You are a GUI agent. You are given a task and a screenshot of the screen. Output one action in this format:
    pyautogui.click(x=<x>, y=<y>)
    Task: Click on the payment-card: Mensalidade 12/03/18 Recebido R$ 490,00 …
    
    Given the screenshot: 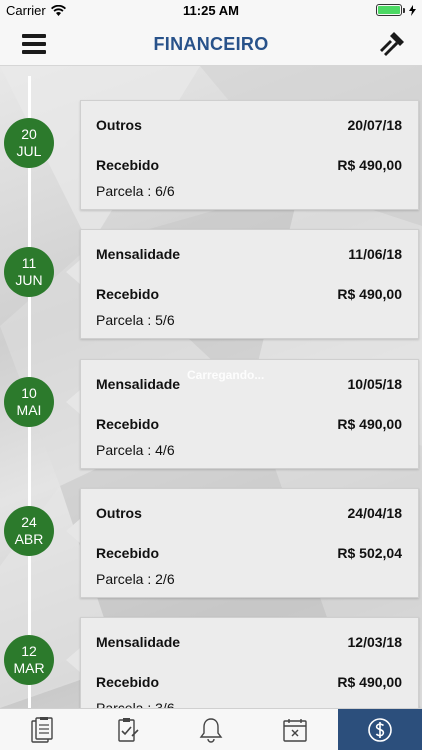 What is the action you would take?
    pyautogui.click(x=249, y=662)
    